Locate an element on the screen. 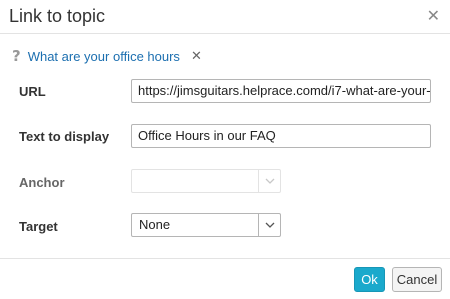 The height and width of the screenshot is (299, 450). target-dropdown-button is located at coordinates (269, 225).